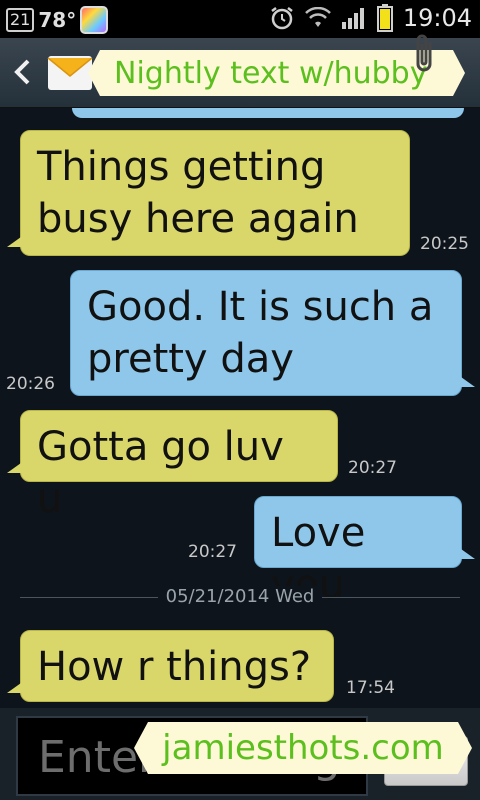 The height and width of the screenshot is (800, 480). Describe the element at coordinates (94, 20) in the screenshot. I see `weather-app-icon` at that location.